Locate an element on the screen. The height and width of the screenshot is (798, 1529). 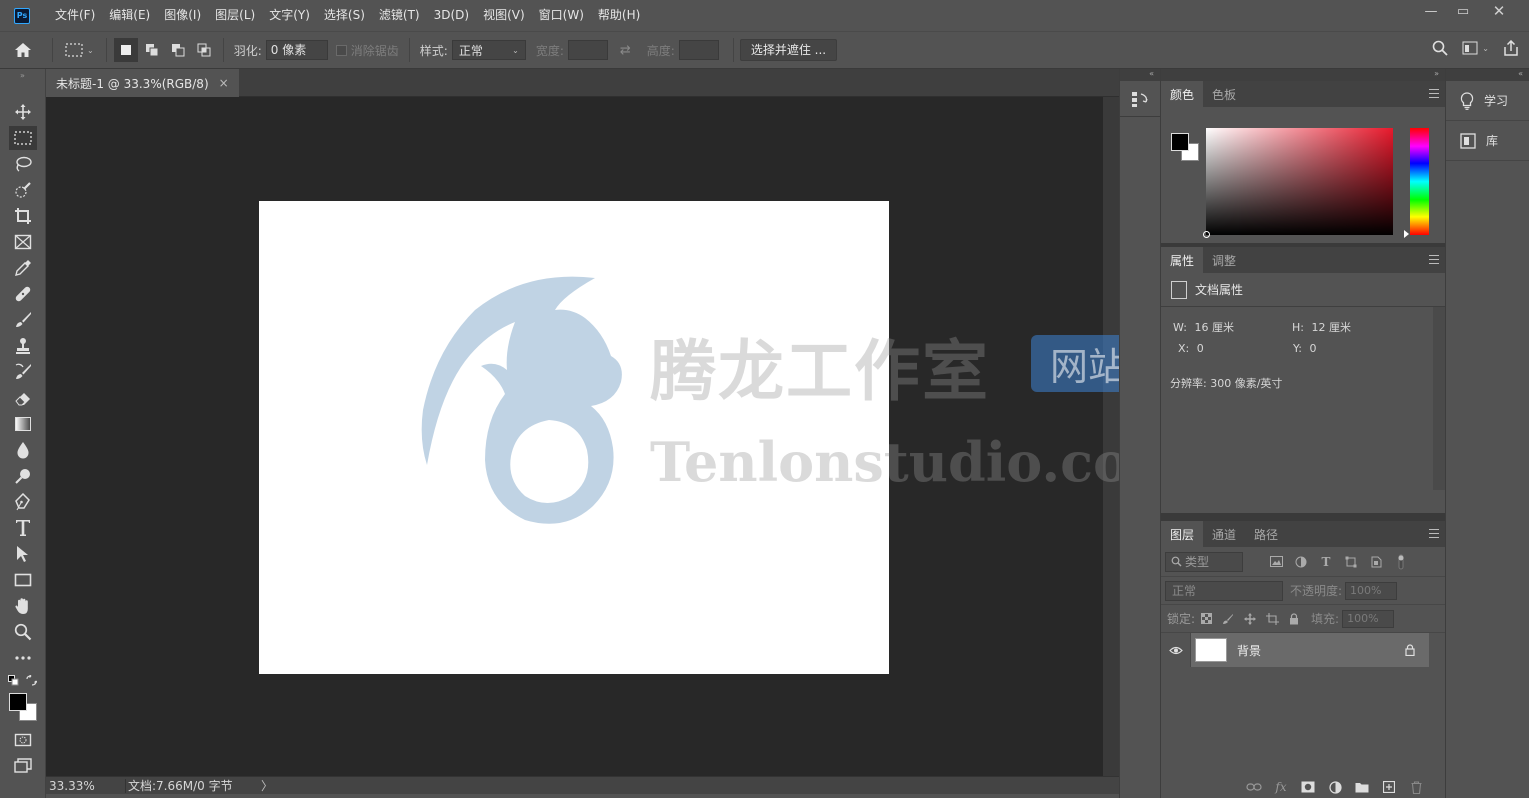
blur-tool is located at coordinates (23, 450).